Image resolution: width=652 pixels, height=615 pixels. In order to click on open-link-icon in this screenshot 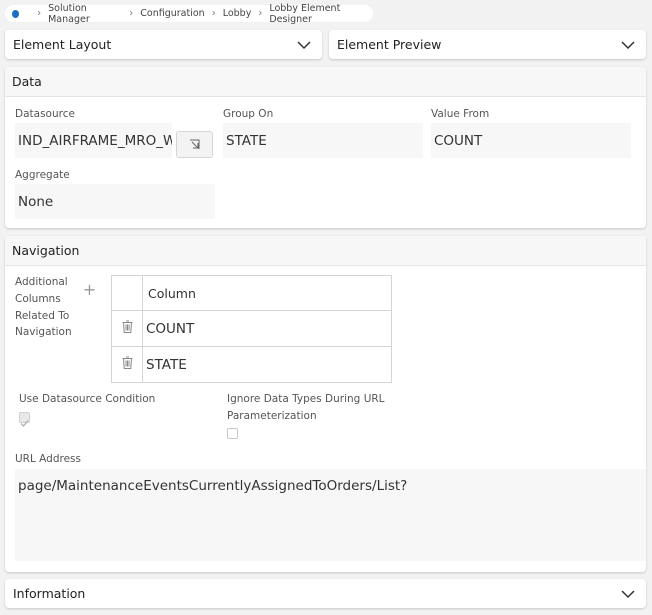, I will do `click(194, 144)`.